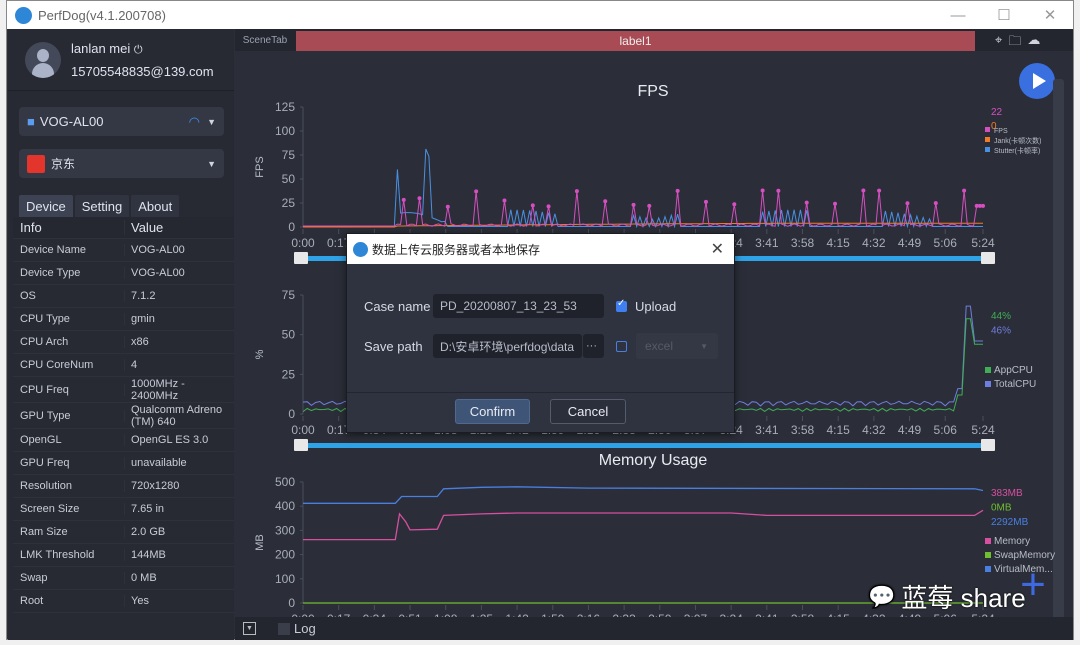 The width and height of the screenshot is (1080, 645). I want to click on info-value: Yes, so click(140, 601).